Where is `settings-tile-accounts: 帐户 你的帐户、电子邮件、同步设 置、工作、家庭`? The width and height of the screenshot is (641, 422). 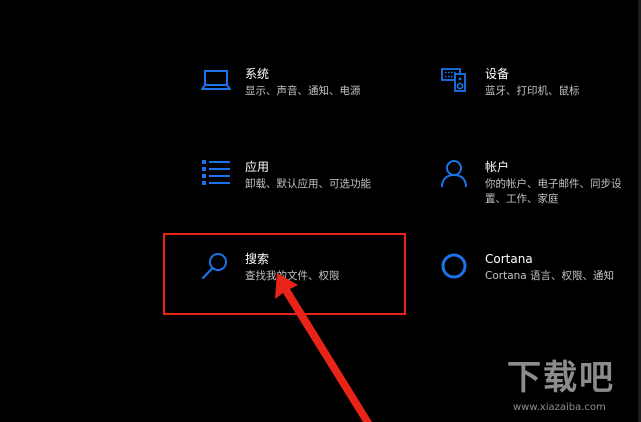
settings-tile-accounts: 帐户 你的帐户、电子邮件、同步设 置、工作、家庭 is located at coordinates (540, 188).